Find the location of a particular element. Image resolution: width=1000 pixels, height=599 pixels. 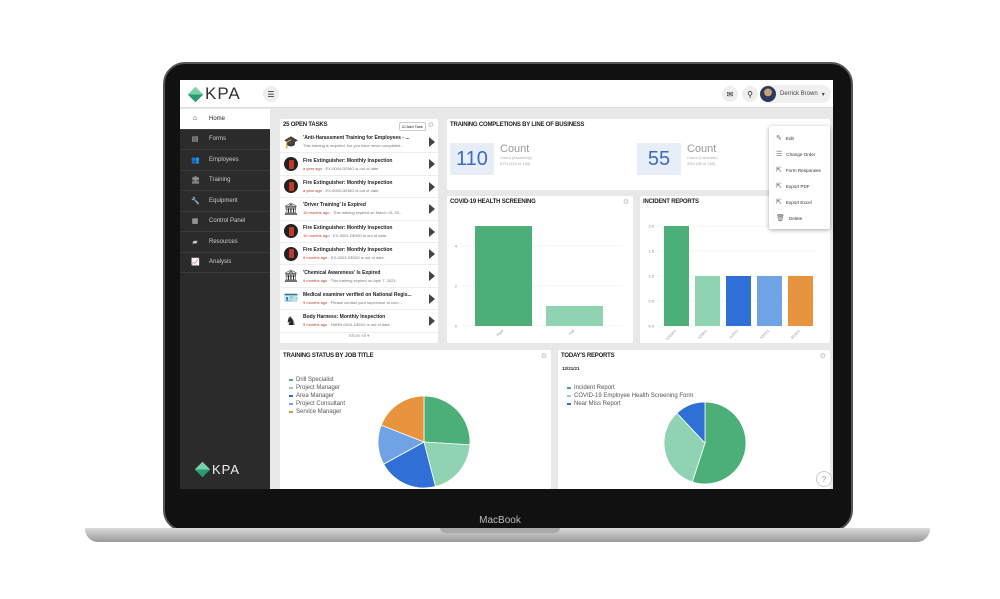

count-percent: 33% (55 of 165) is located at coordinates (701, 163).